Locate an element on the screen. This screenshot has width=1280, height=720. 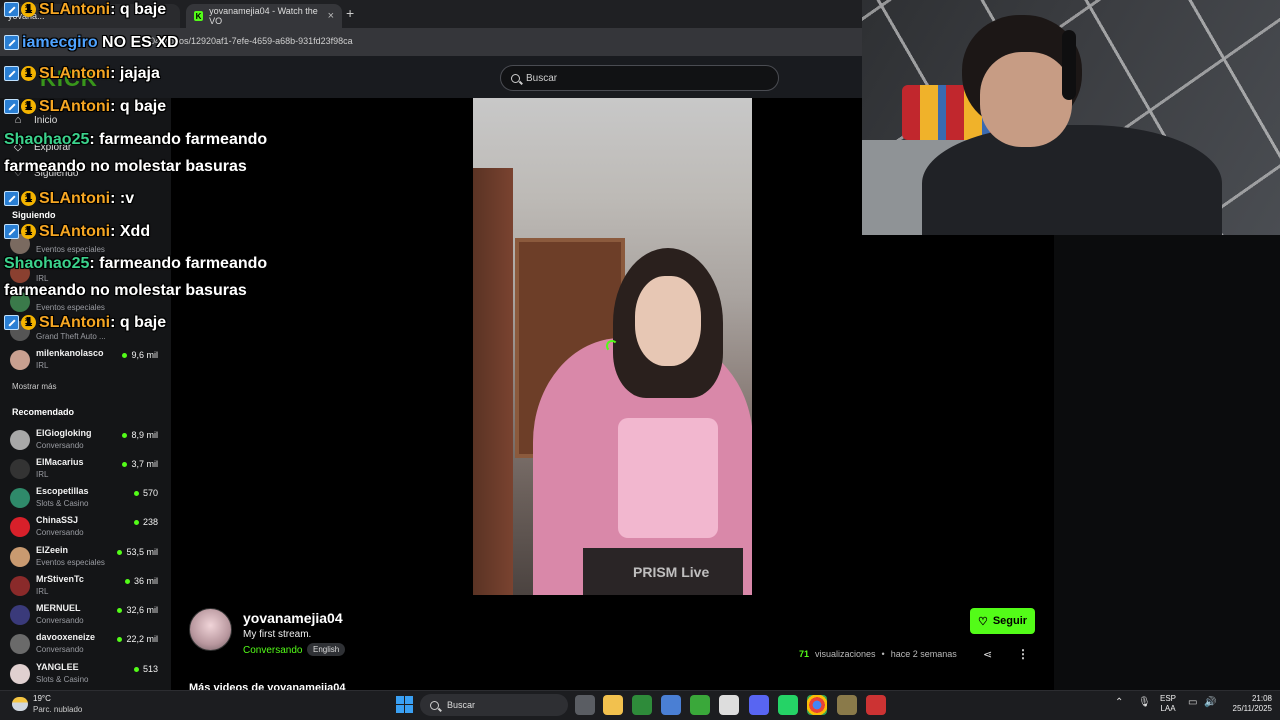
chat-text: NO ES XD is located at coordinates (138, 42).